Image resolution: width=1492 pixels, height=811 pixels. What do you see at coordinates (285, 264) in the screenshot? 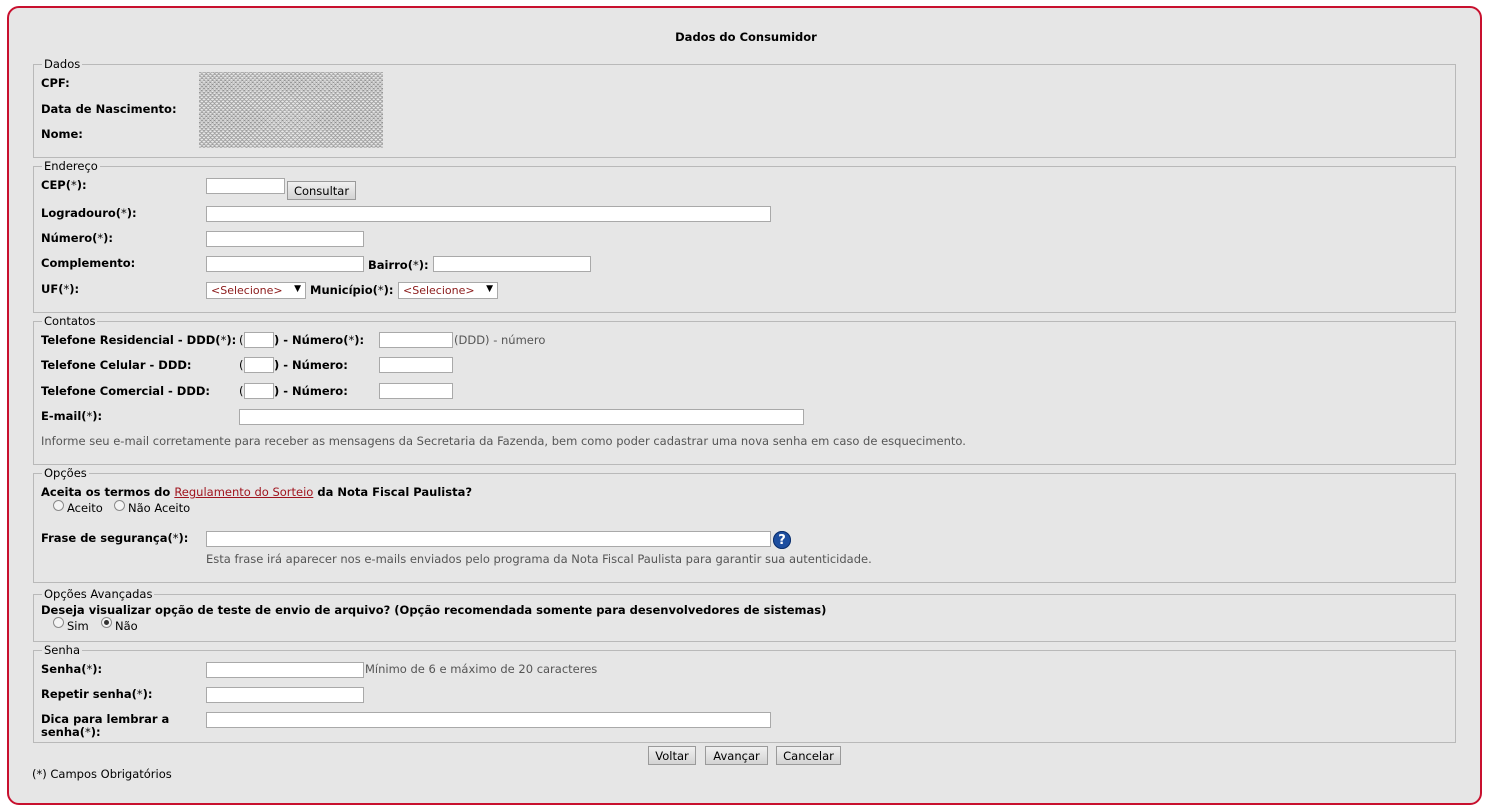
I see `complemento-input` at bounding box center [285, 264].